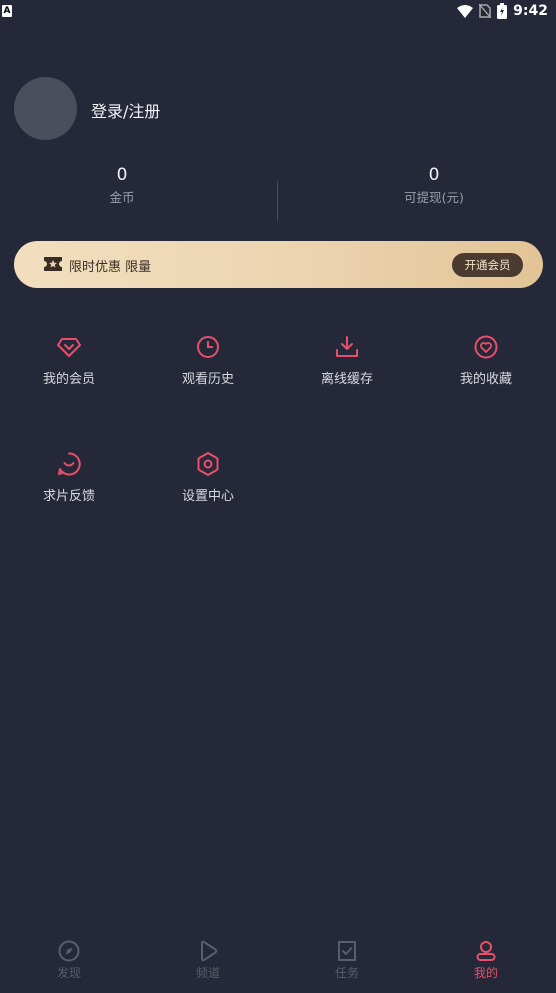 Image resolution: width=556 pixels, height=993 pixels. I want to click on tab-discover: 发现, so click(69, 960).